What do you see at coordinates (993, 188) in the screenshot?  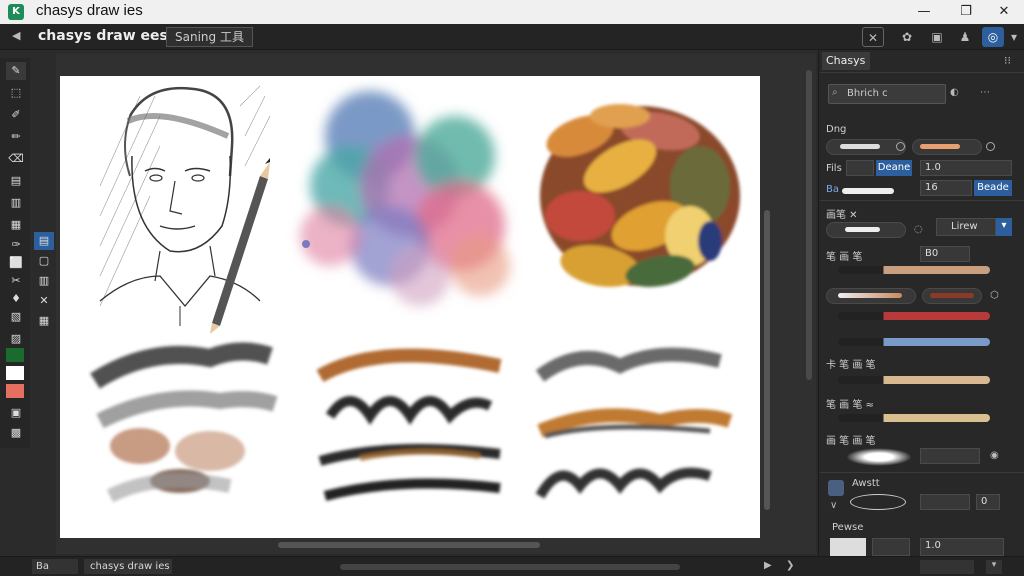 I see `row2-button: Beade` at bounding box center [993, 188].